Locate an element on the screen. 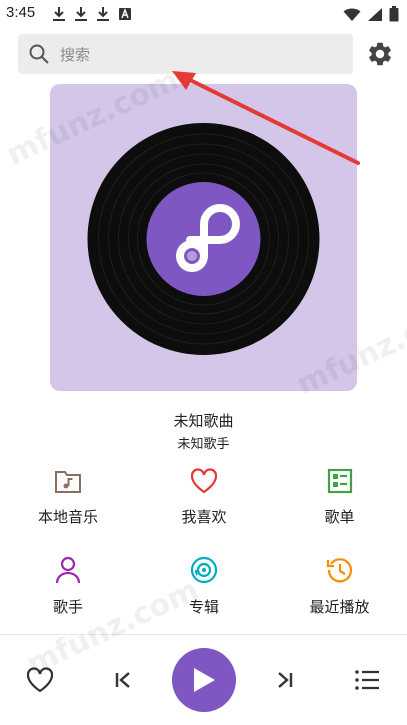  status-system-icons is located at coordinates (371, 14).